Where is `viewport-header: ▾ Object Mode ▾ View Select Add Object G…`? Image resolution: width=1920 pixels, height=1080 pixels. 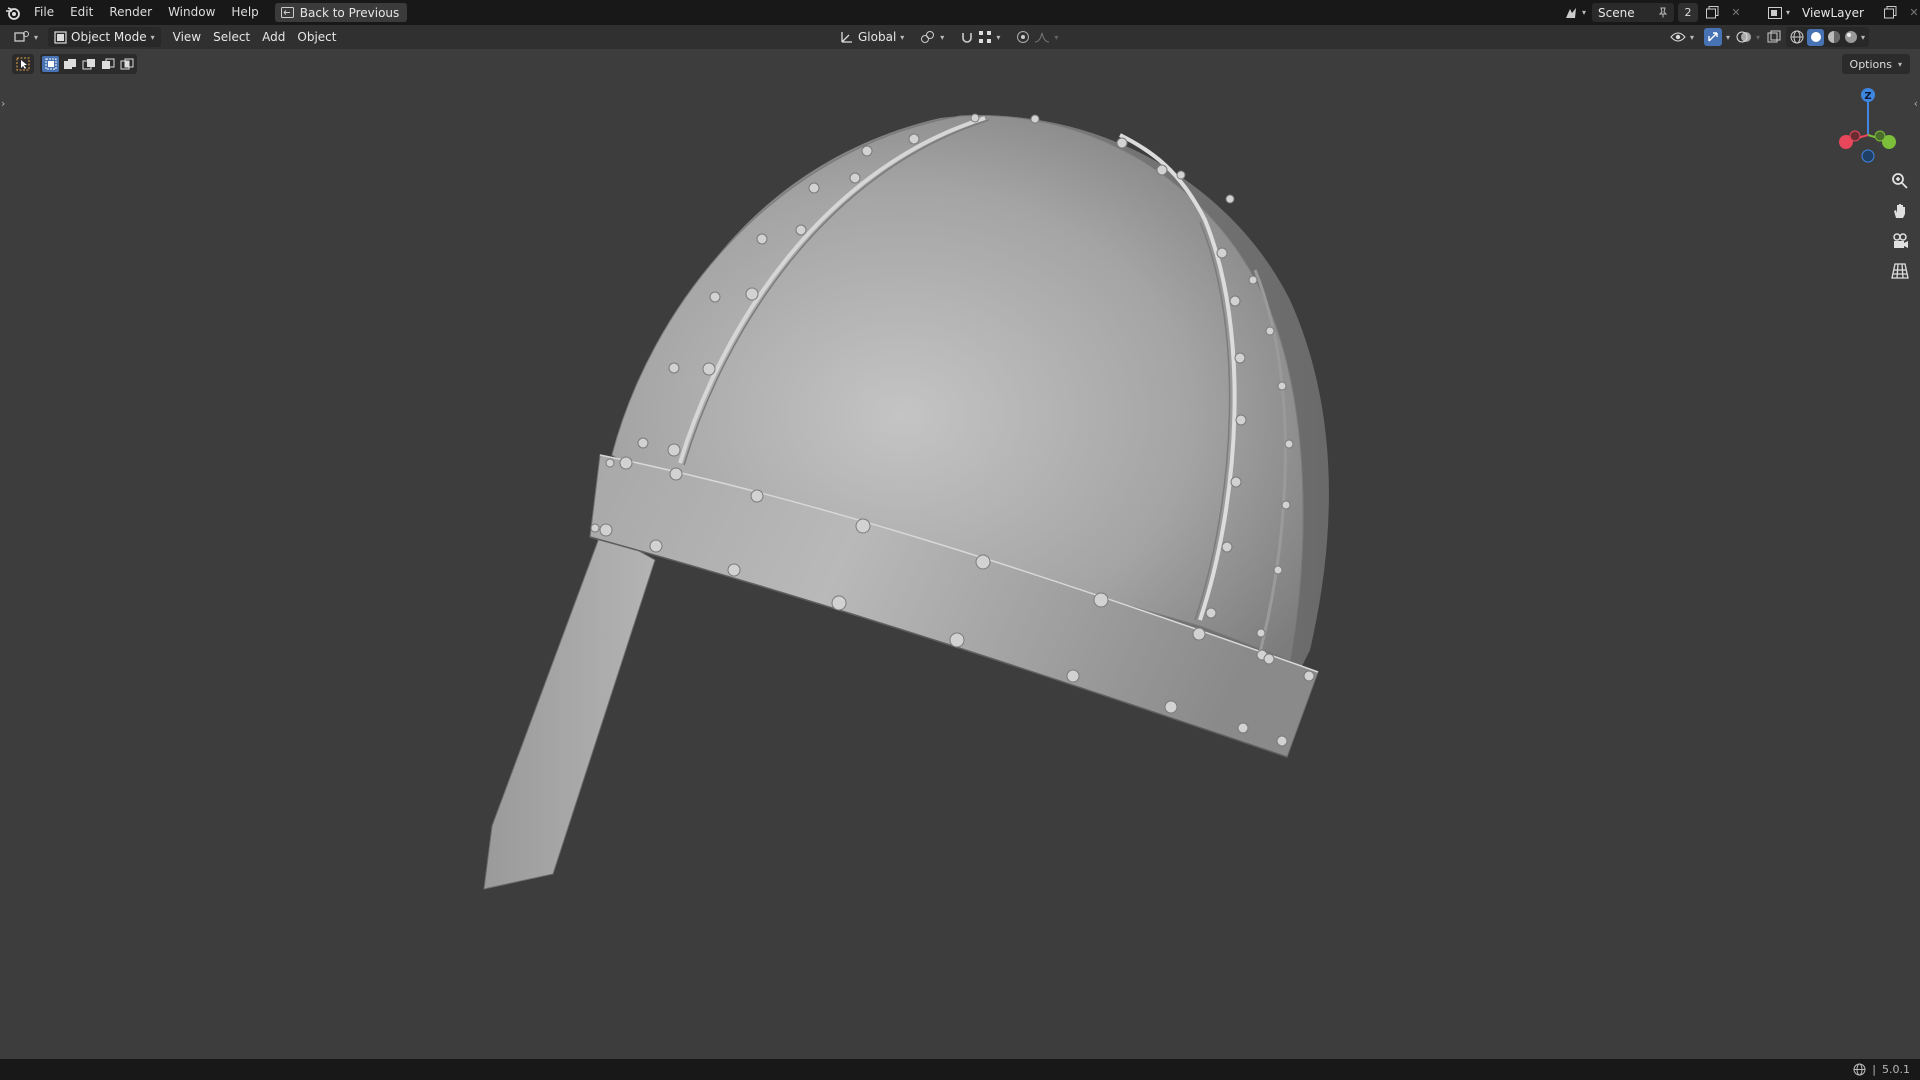
viewport-header: ▾ Object Mode ▾ View Select Add Object G… is located at coordinates (960, 37).